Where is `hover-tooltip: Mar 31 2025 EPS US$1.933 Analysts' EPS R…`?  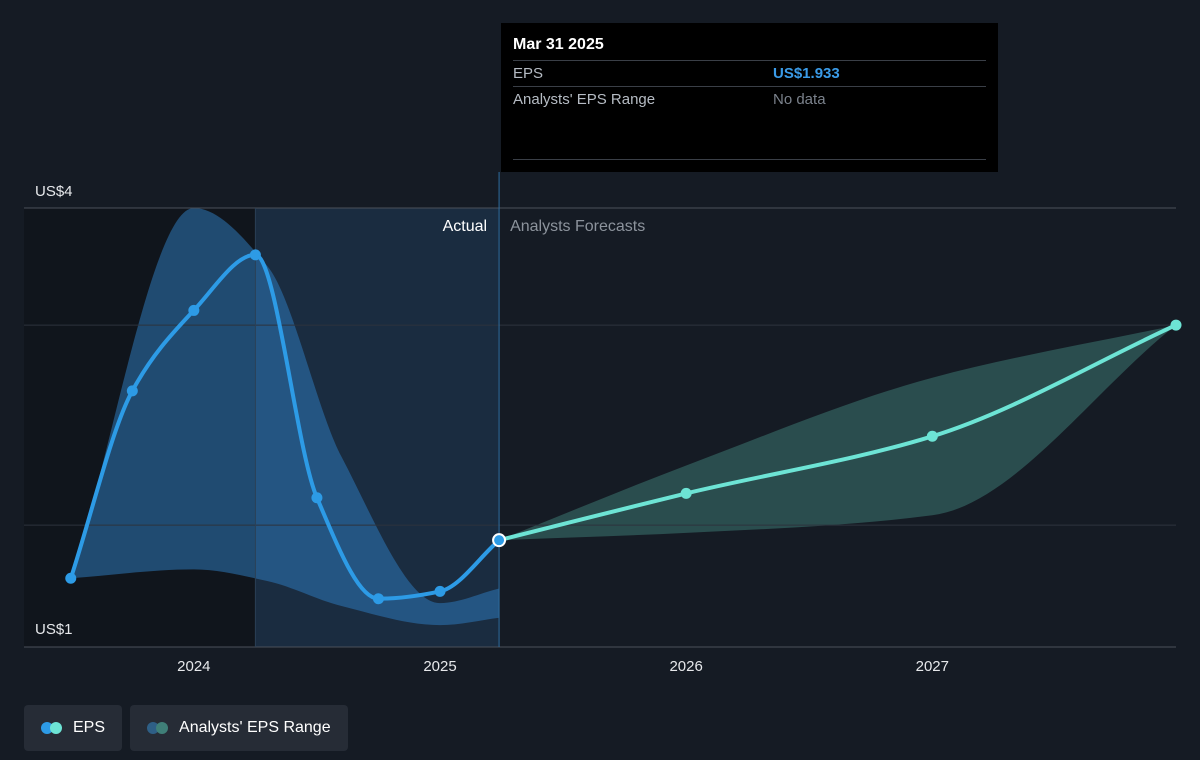 hover-tooltip: Mar 31 2025 EPS US$1.933 Analysts' EPS R… is located at coordinates (749, 97).